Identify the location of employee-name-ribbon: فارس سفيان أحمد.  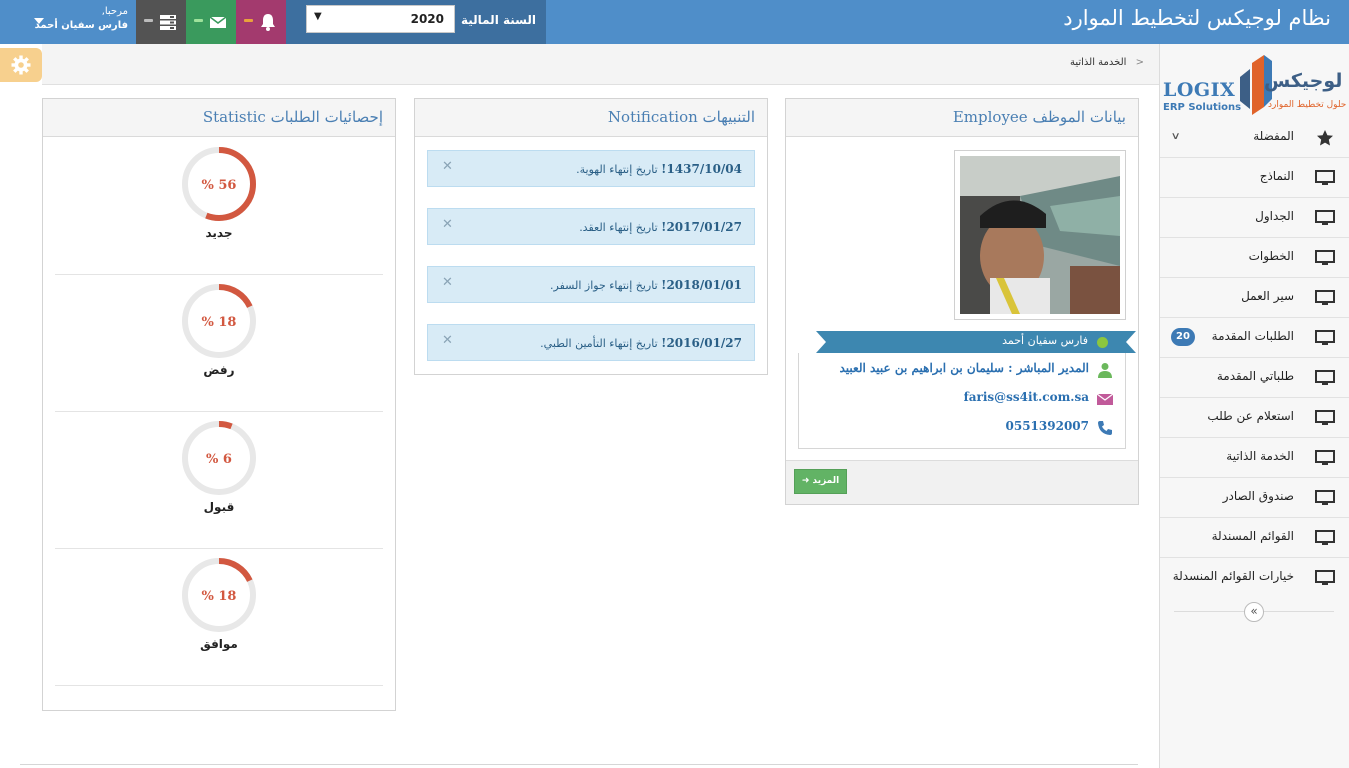
(976, 342).